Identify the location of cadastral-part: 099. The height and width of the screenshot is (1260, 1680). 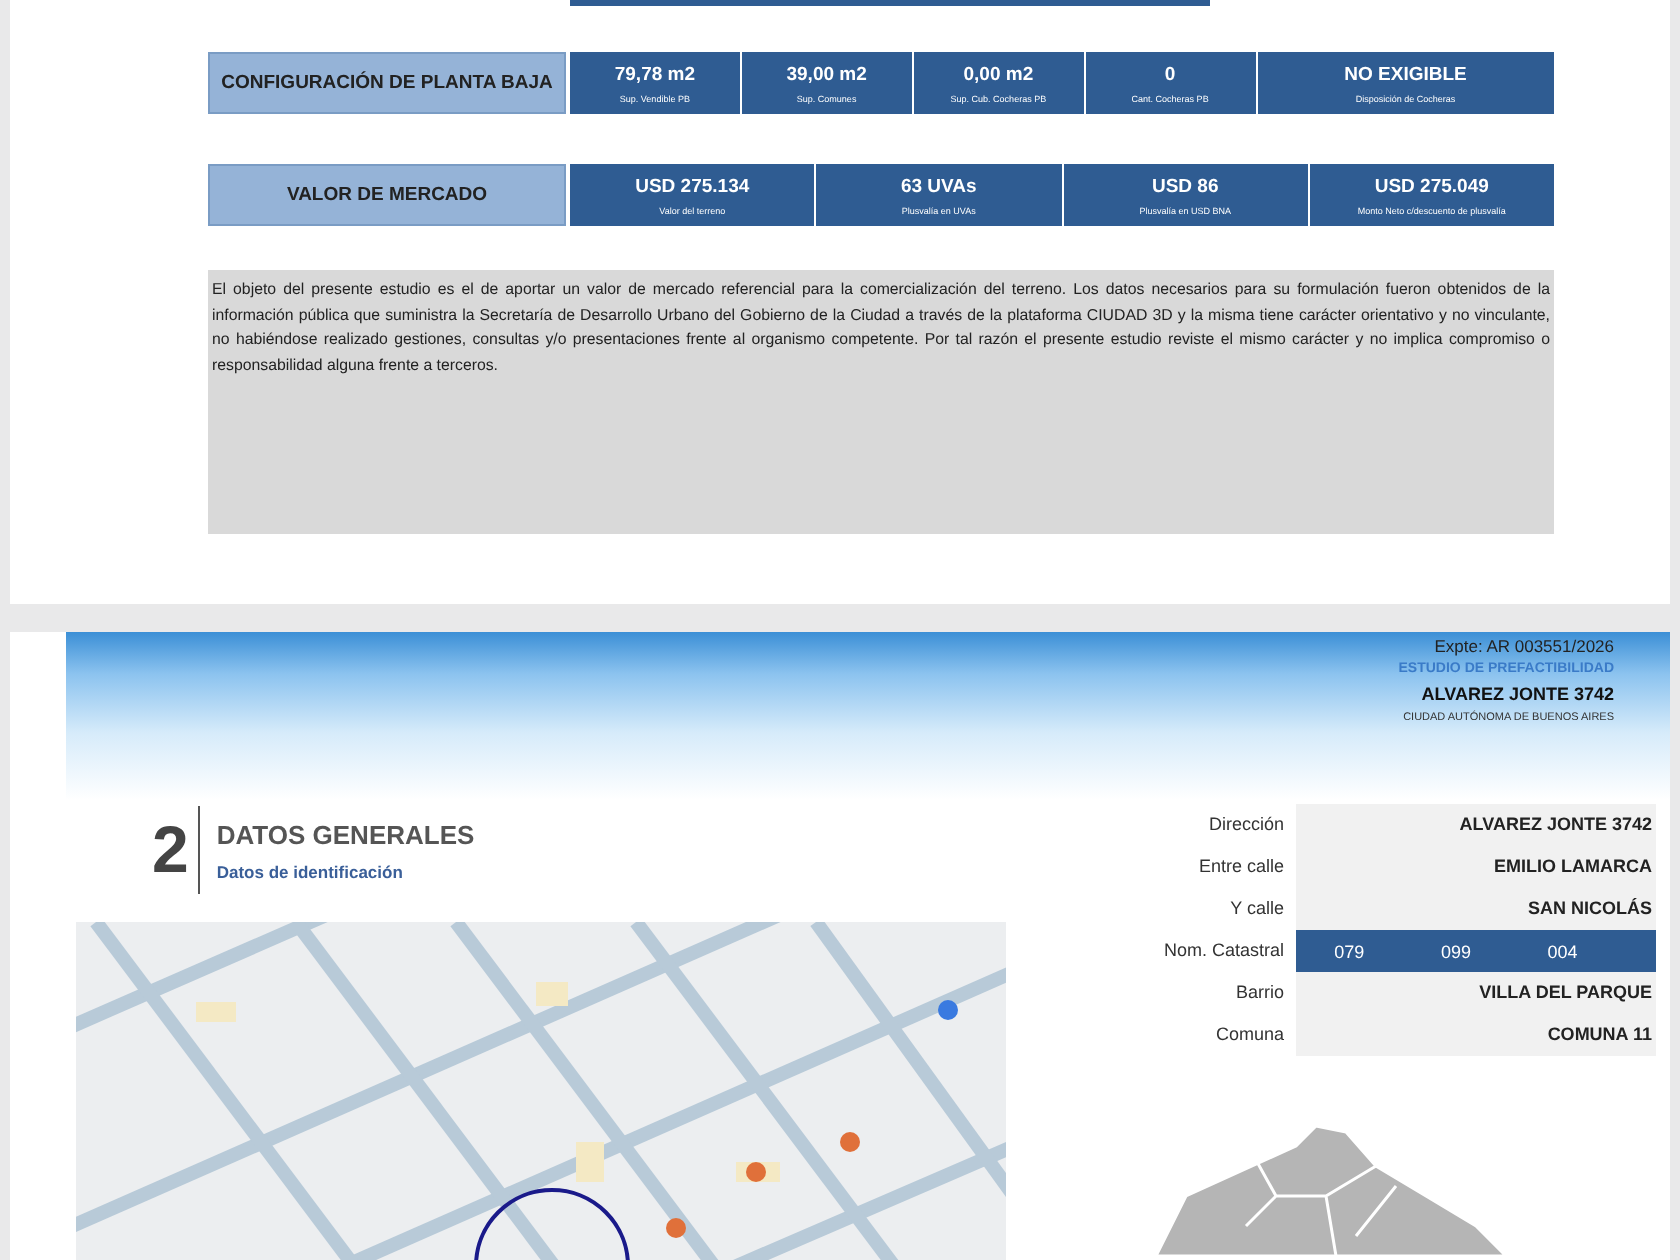
(1455, 951).